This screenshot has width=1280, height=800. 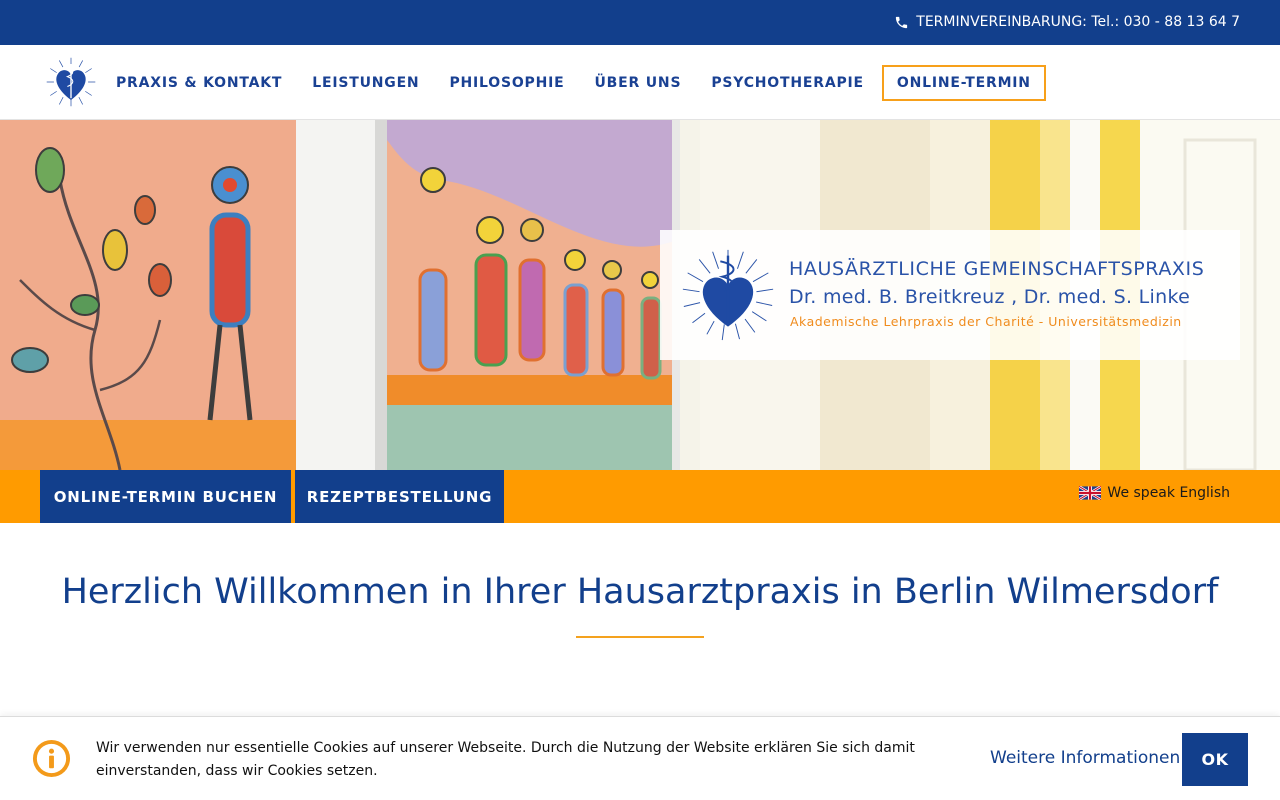 I want to click on nav-item-praxis-kontakt: PRAXIS & KONTAKT, so click(x=199, y=83).